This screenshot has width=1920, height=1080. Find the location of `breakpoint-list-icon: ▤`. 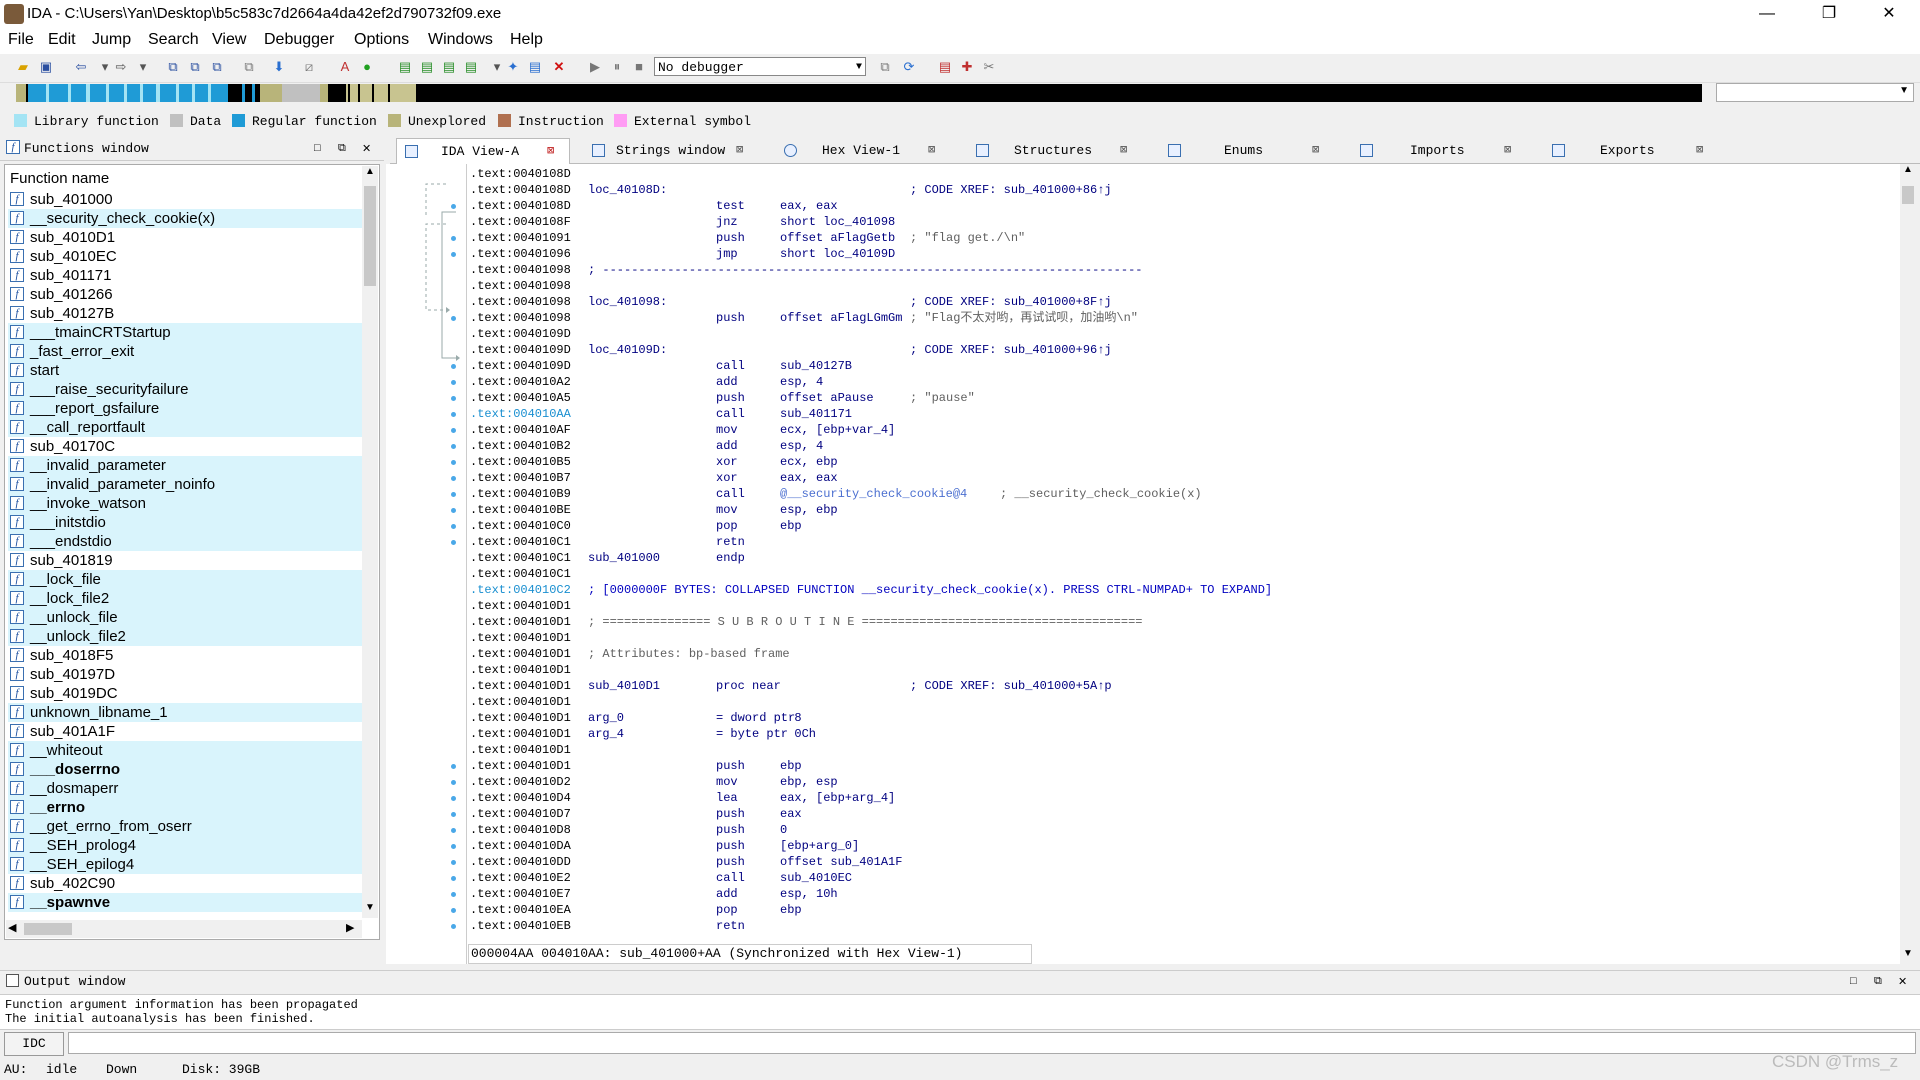

breakpoint-list-icon: ▤ is located at coordinates (945, 67).